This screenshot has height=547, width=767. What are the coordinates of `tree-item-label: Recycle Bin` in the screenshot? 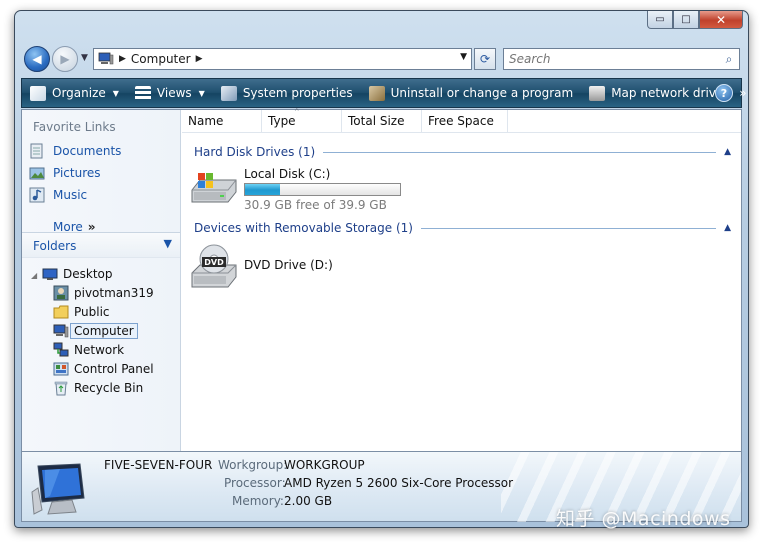 It's located at (109, 388).